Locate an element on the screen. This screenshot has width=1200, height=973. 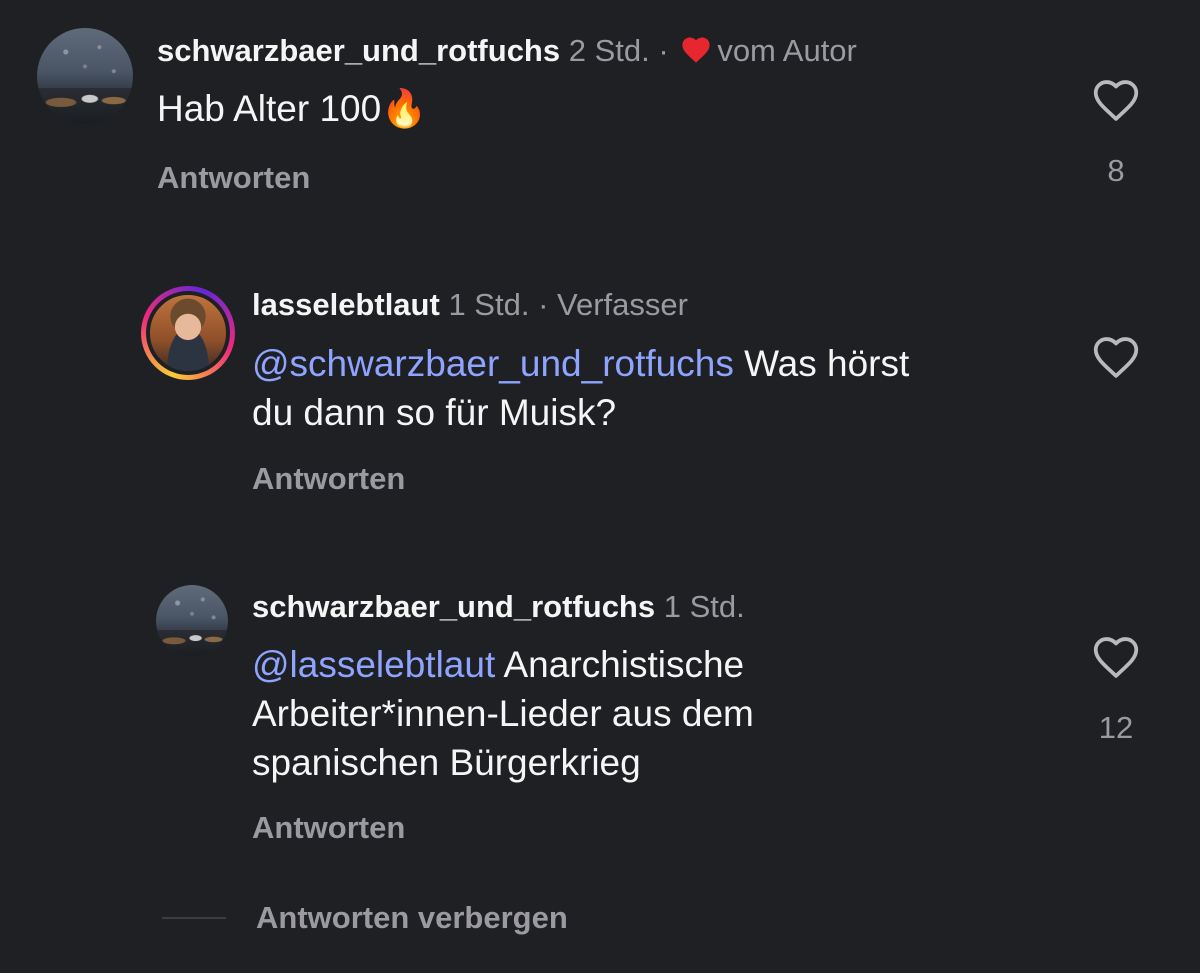
heart-filled-icon is located at coordinates (696, 53).